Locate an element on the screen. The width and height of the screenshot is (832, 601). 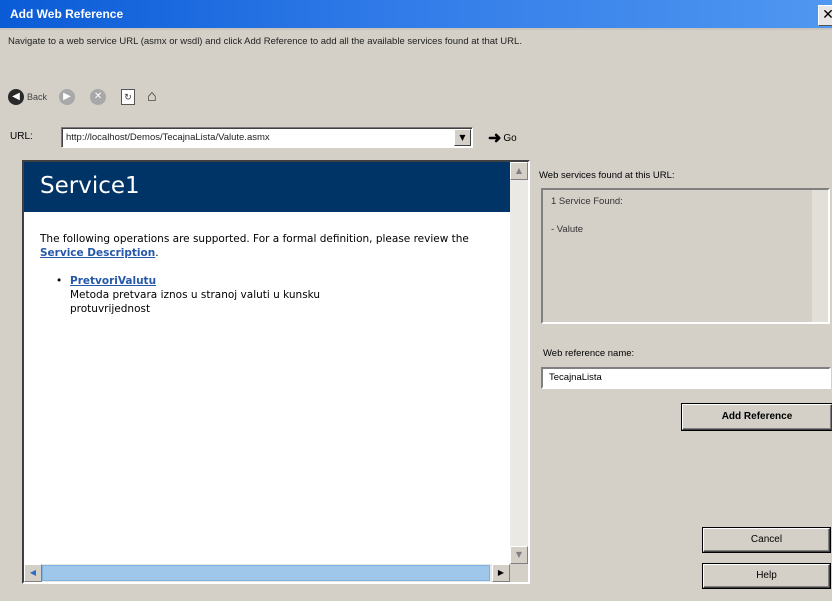
scroll-corner is located at coordinates (519, 573).